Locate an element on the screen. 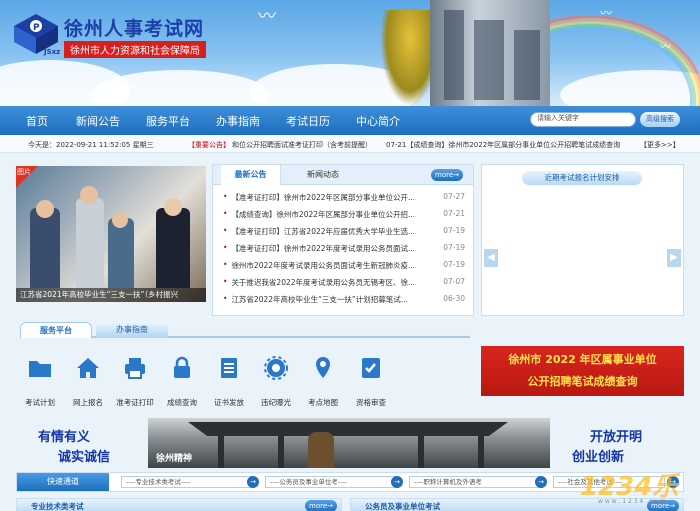 The image size is (700, 511). news-item: • 【准考证打印】徐州市2022年度考试录用公务员面试... 07-19 is located at coordinates (344, 250).